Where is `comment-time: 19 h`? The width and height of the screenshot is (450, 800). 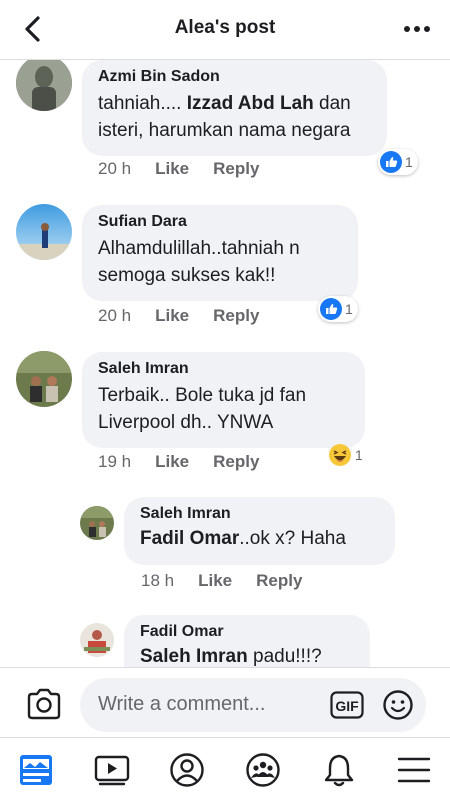 comment-time: 19 h is located at coordinates (115, 461).